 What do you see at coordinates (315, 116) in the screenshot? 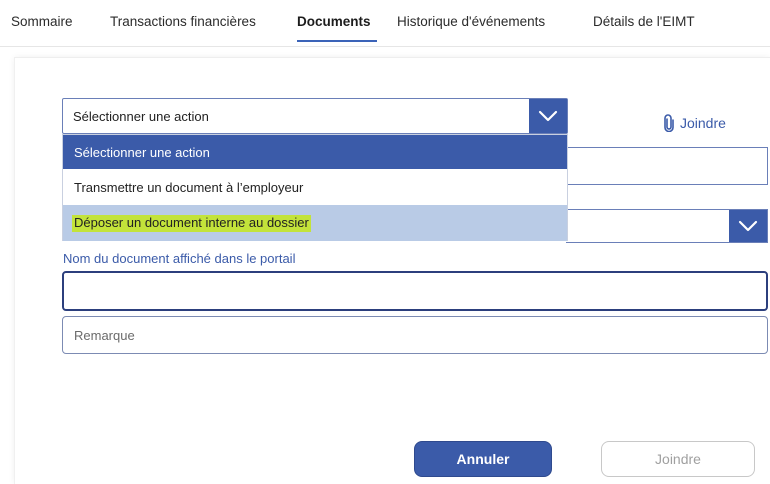
I see `action-select: Sélectionner une action` at bounding box center [315, 116].